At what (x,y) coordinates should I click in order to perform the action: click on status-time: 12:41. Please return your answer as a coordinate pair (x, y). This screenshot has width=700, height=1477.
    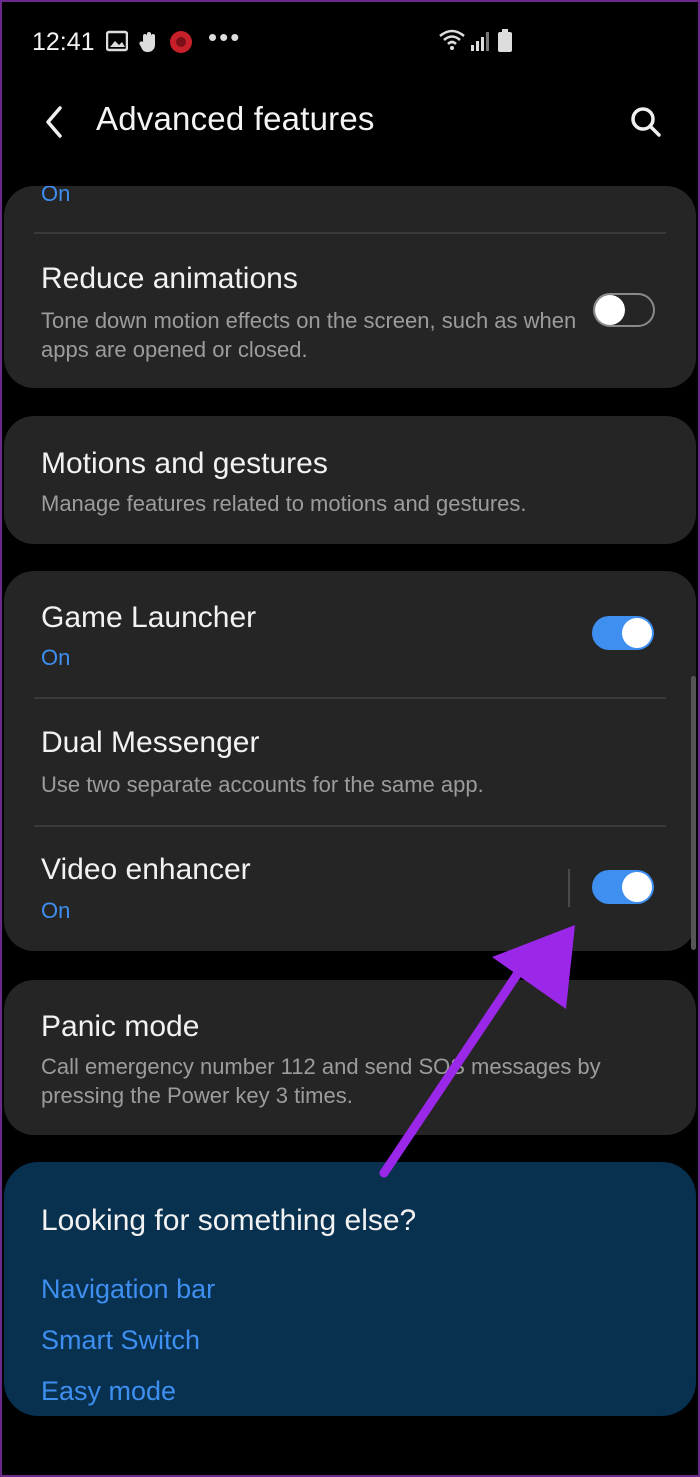
    Looking at the image, I should click on (63, 42).